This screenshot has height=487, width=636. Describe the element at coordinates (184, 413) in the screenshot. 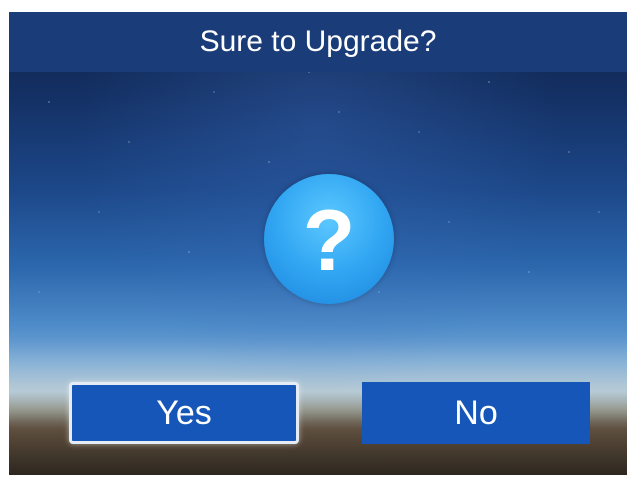

I see `yes-button: Yes` at that location.